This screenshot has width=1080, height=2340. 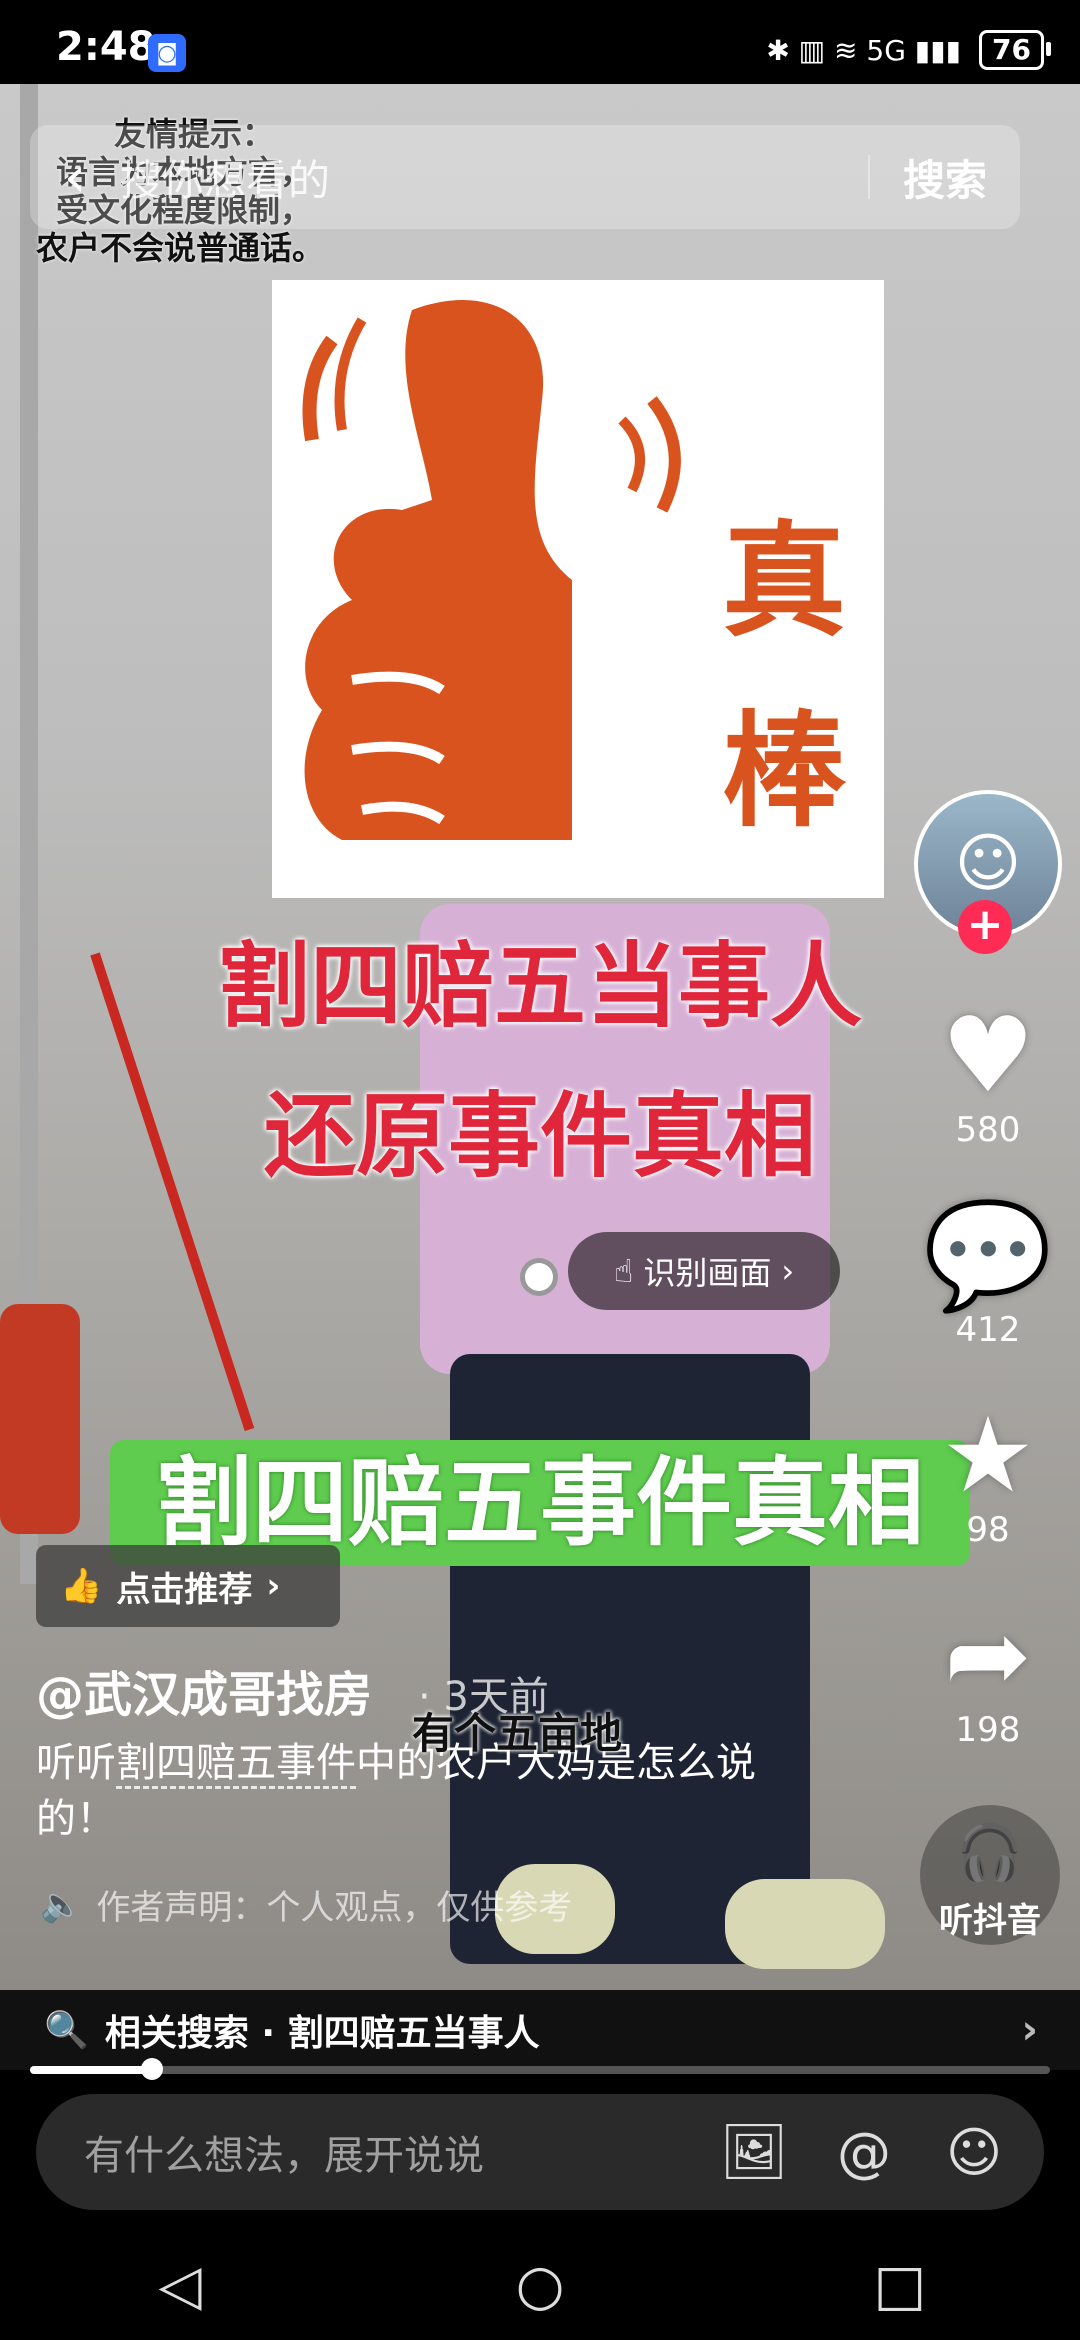 I want to click on status-icons: ✱ ▥ ≋ 5G ▮▮▮ 76, so click(x=908, y=50).